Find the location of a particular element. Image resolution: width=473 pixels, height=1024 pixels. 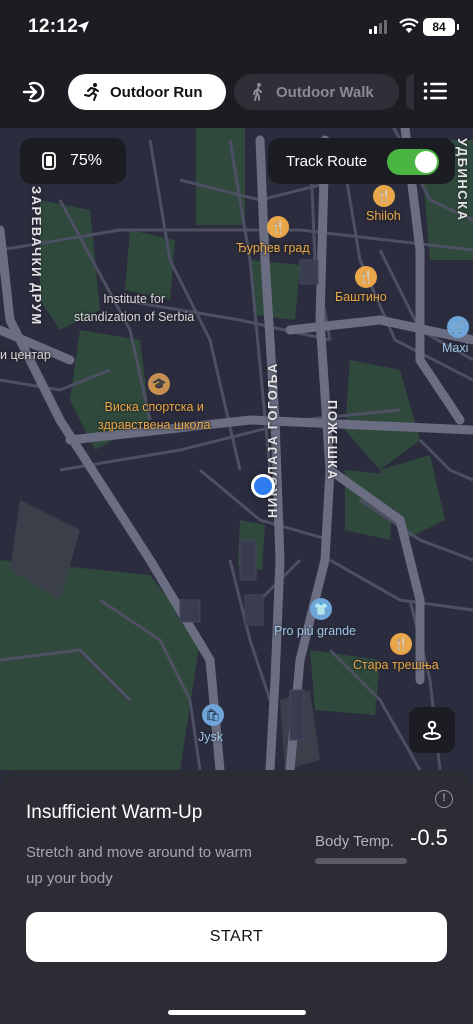

device-battery-pill: 75% is located at coordinates (73, 161).